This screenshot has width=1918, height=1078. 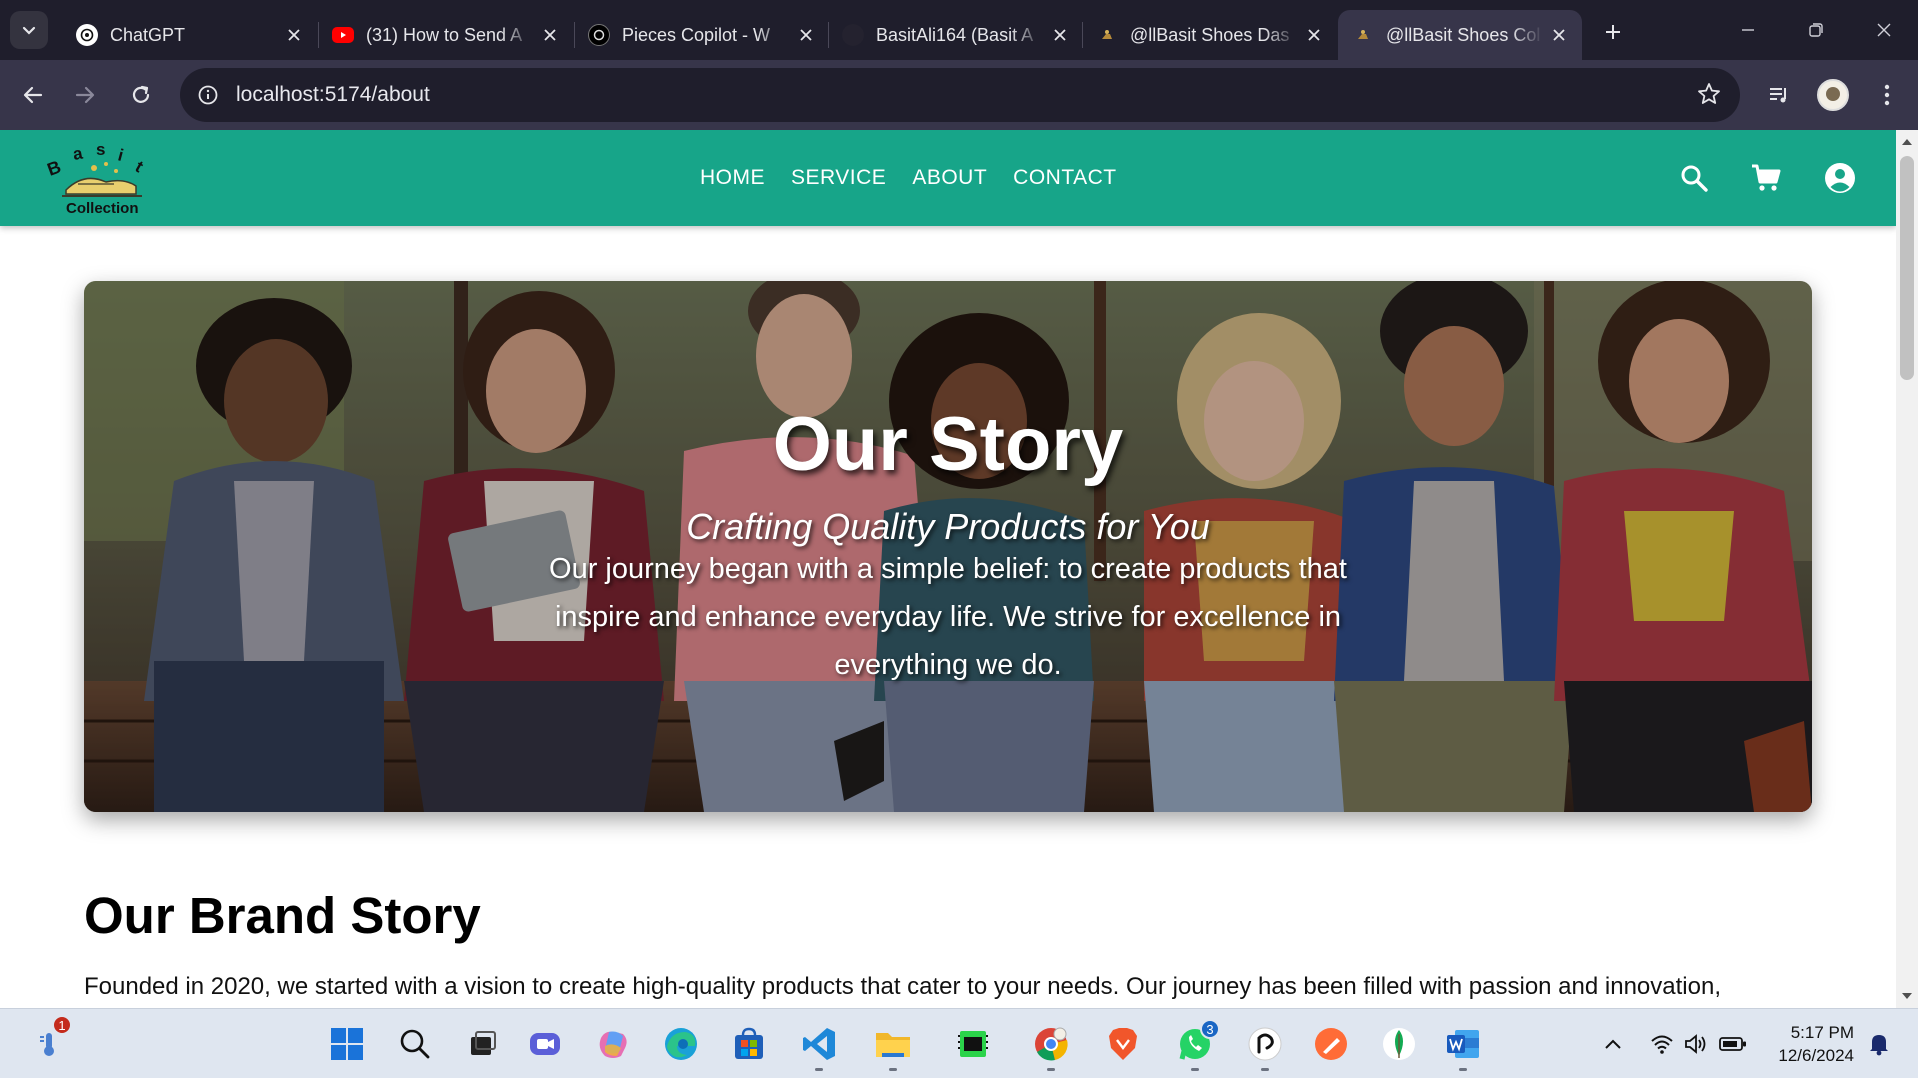 I want to click on mongodb-leaf-icon, so click(x=1399, y=1044).